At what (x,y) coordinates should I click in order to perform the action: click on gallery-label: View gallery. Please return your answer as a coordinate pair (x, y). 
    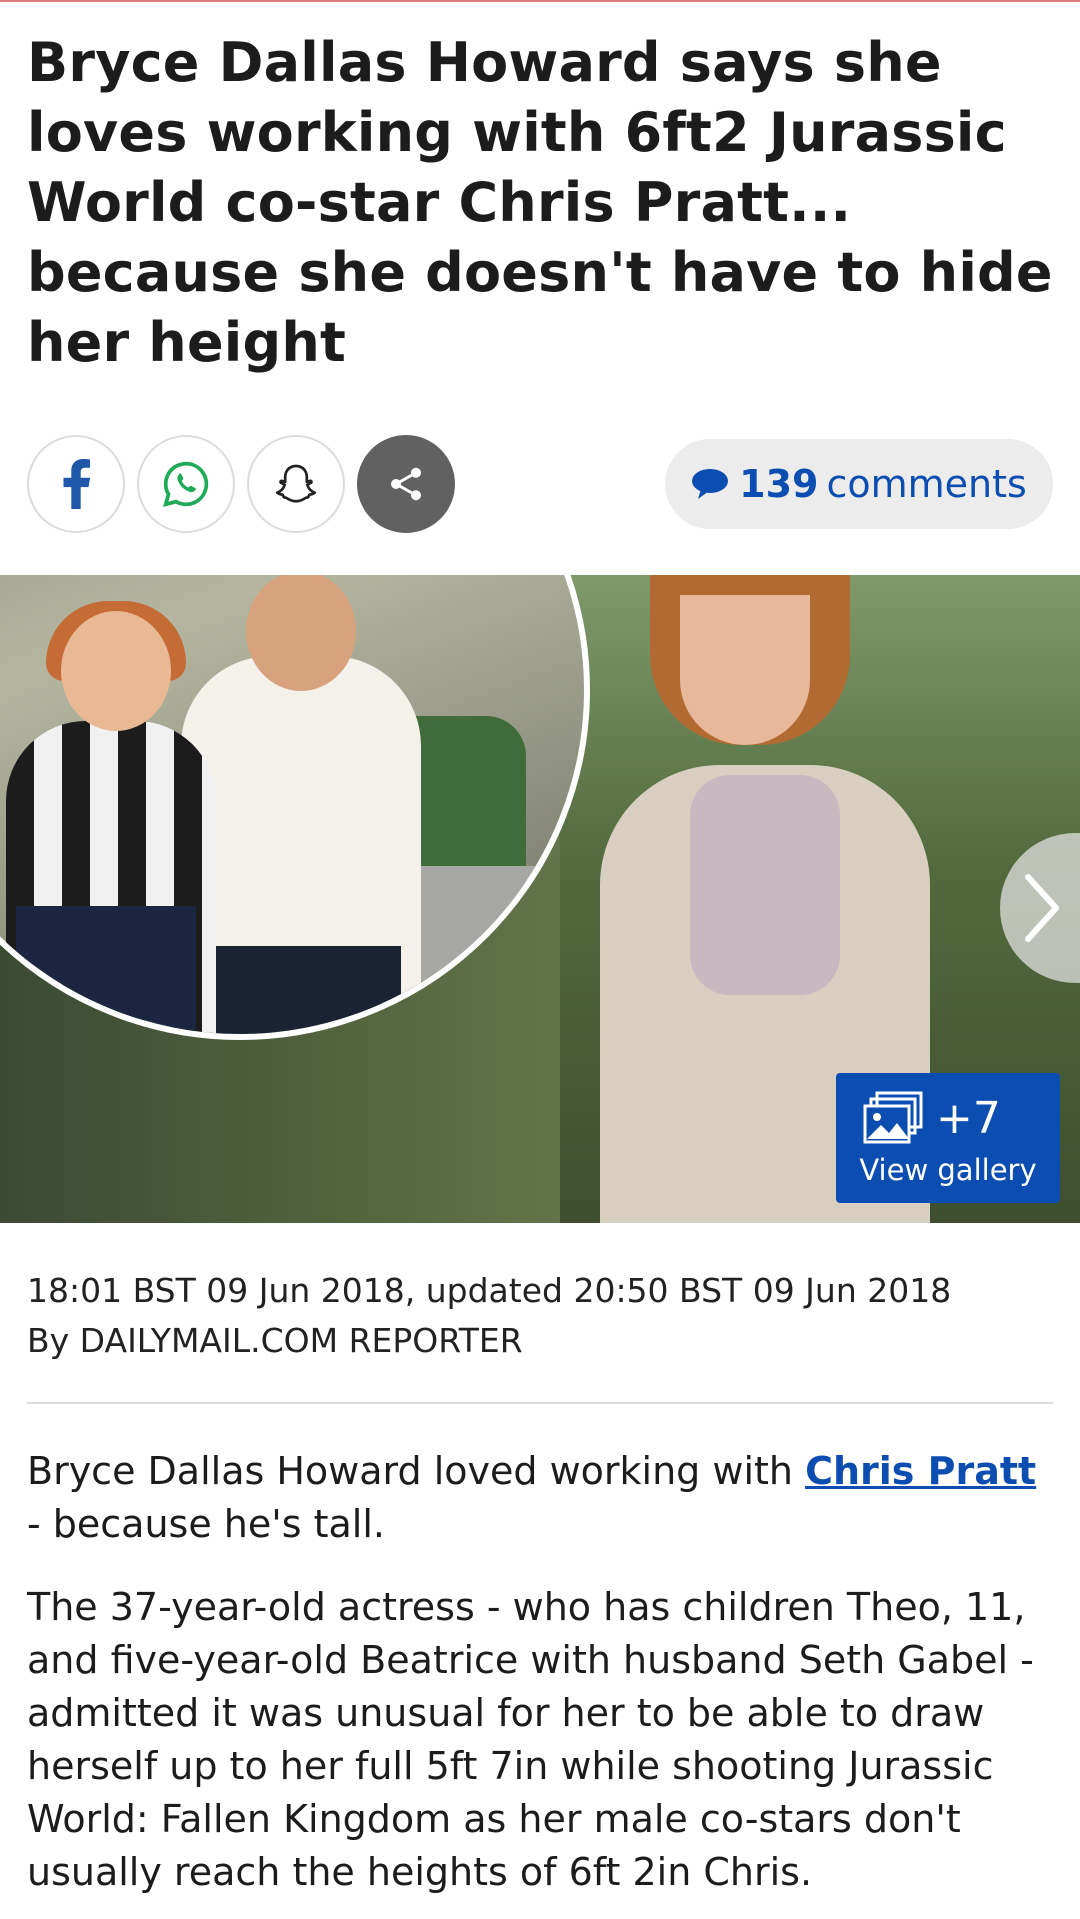
    Looking at the image, I should click on (948, 1170).